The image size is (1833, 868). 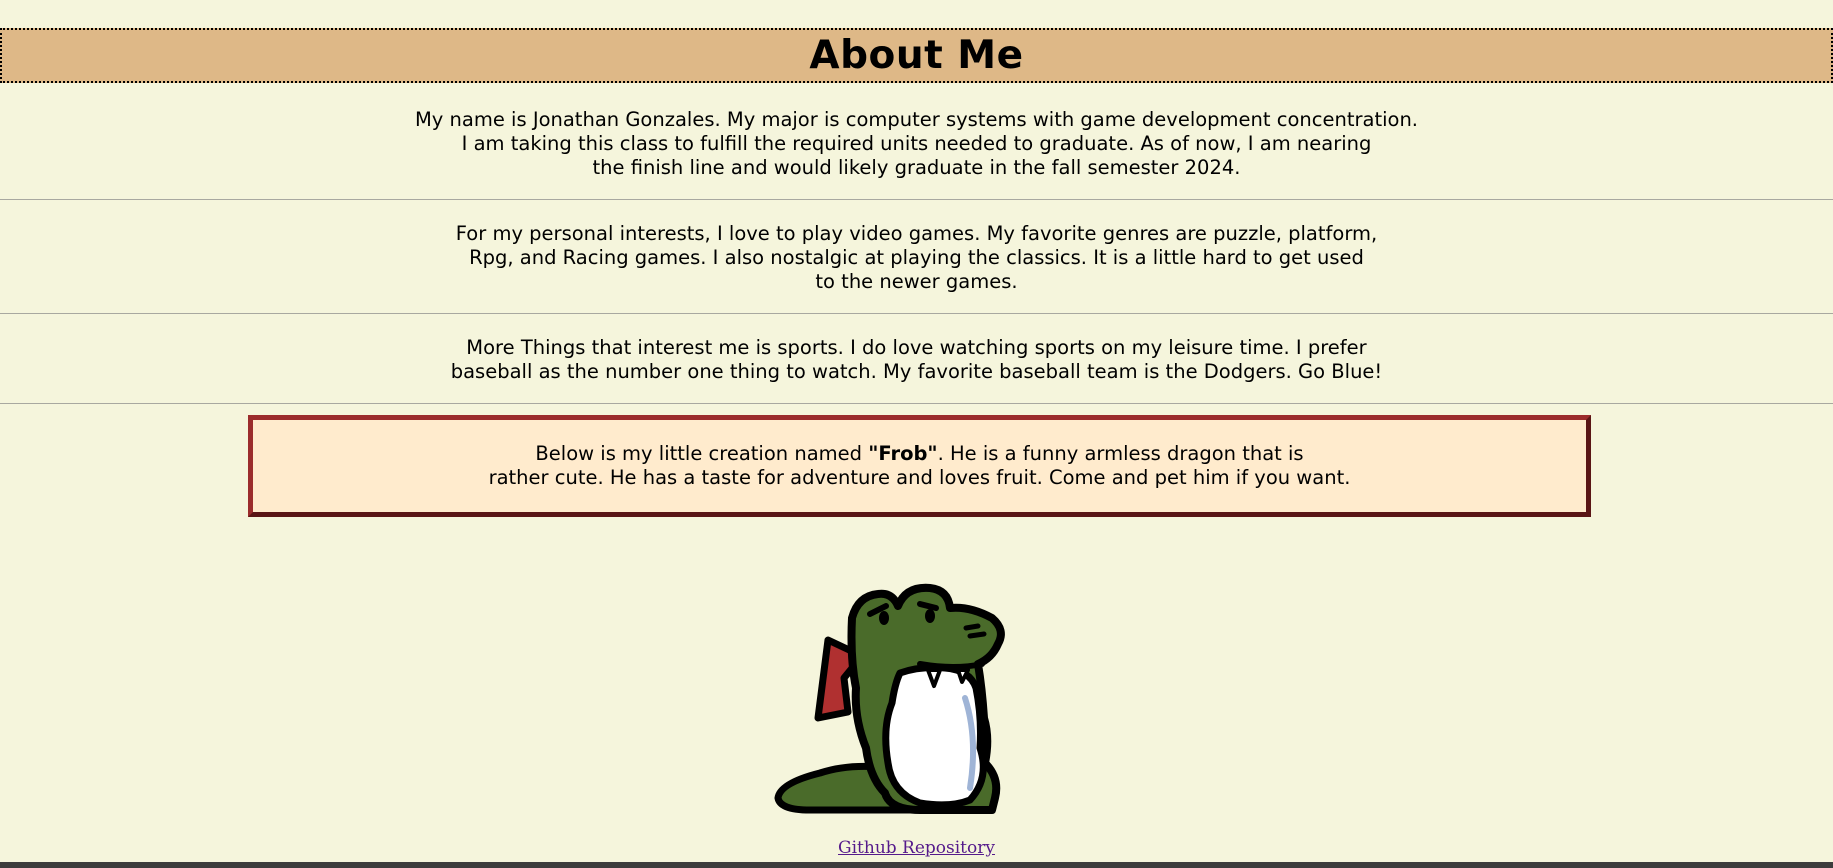 I want to click on callout-dragon-name: "Frob", so click(x=903, y=453).